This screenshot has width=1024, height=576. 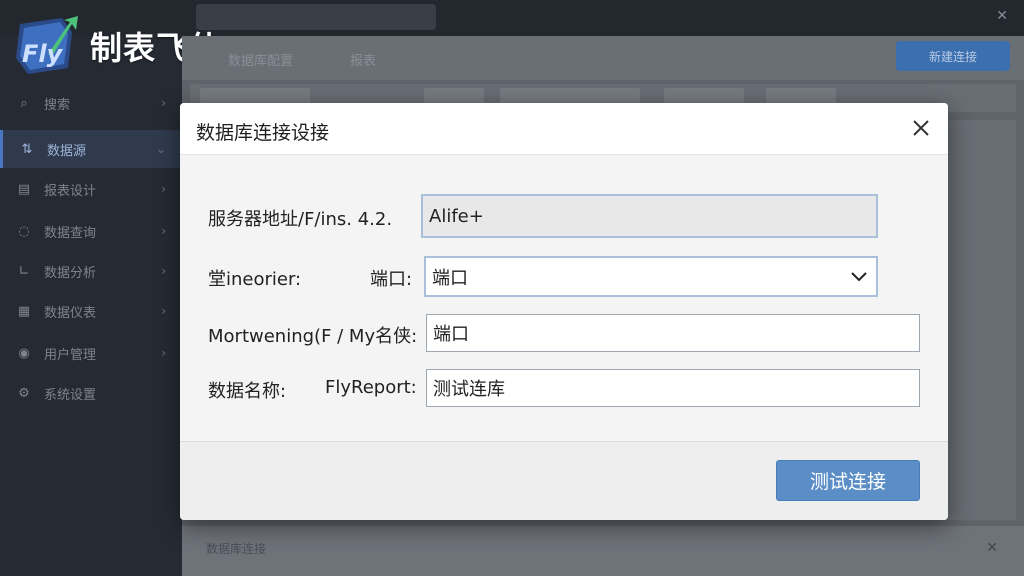 I want to click on server-label: 服务器地址/F/ins. 4.2., so click(x=300, y=219).